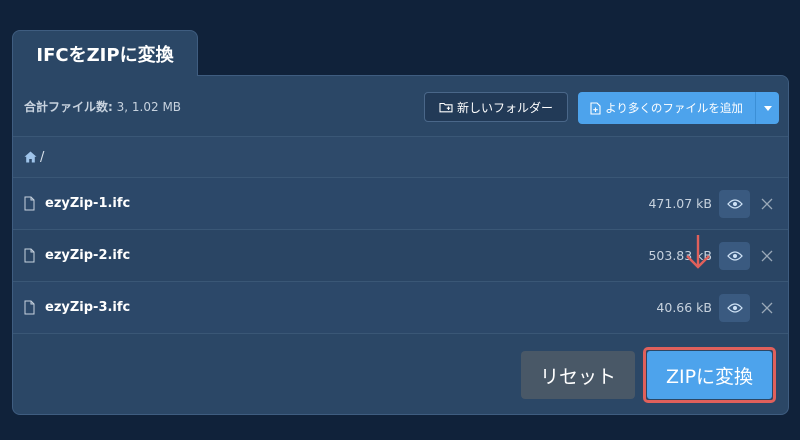 This screenshot has height=440, width=800. I want to click on new-folder-label: 新しいフォルダー, so click(504, 107).